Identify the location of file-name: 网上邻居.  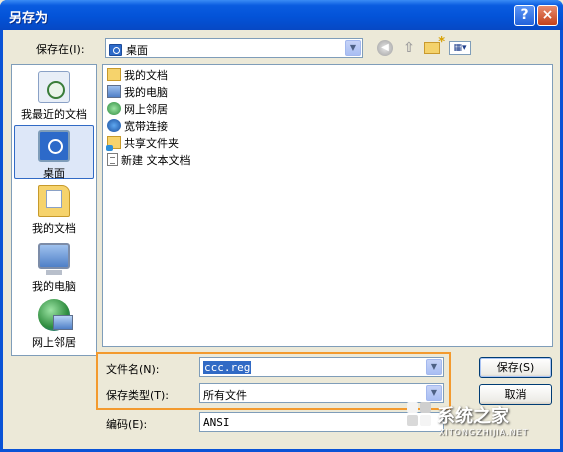
(146, 109).